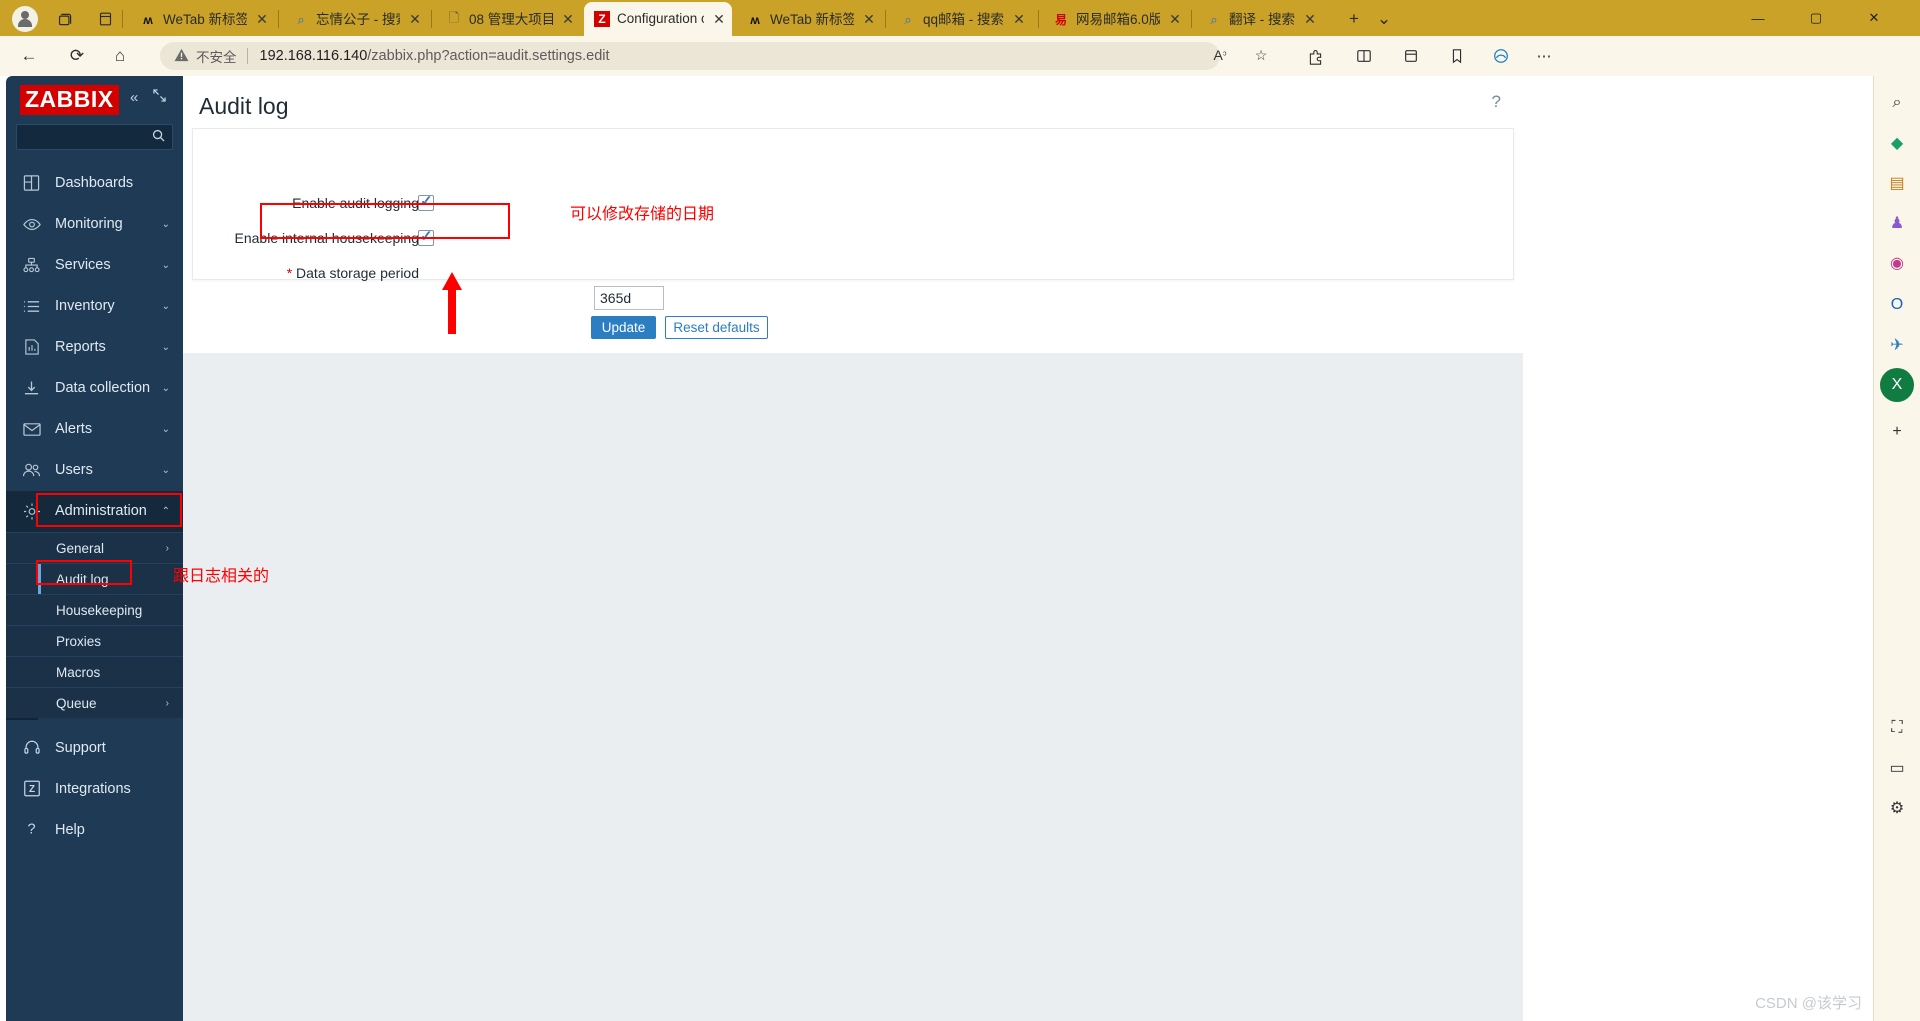  I want to click on sidebar-subitem-label: Housekeeping, so click(99, 610).